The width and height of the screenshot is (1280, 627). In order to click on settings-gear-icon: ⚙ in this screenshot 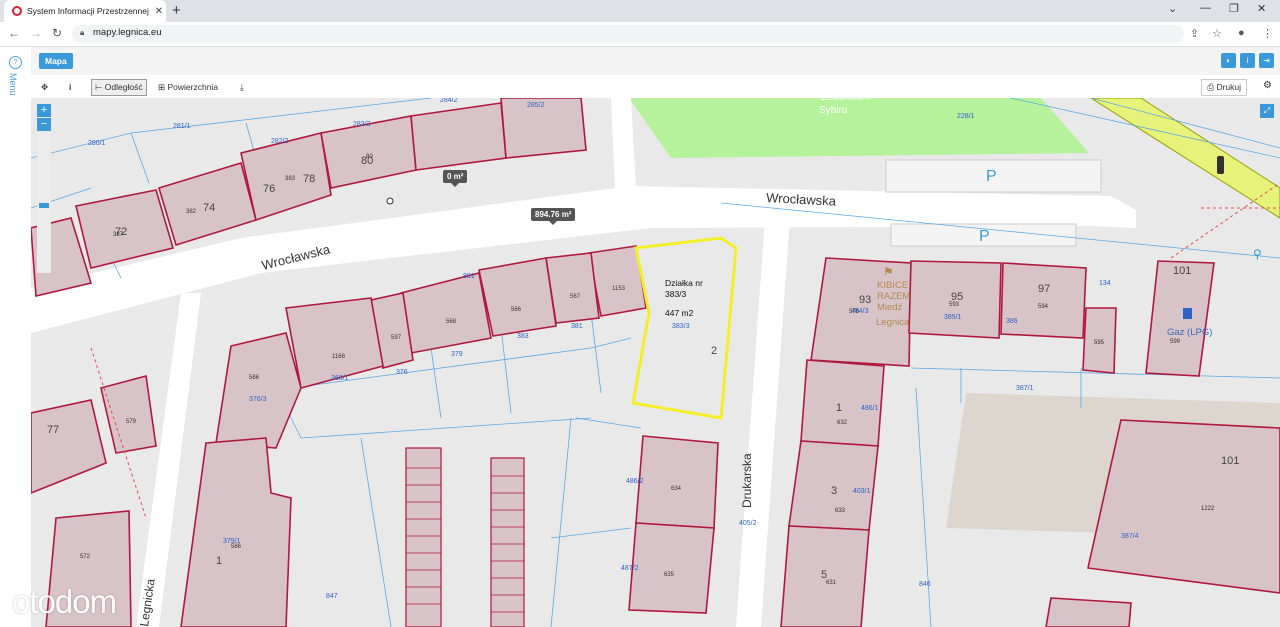, I will do `click(1267, 85)`.